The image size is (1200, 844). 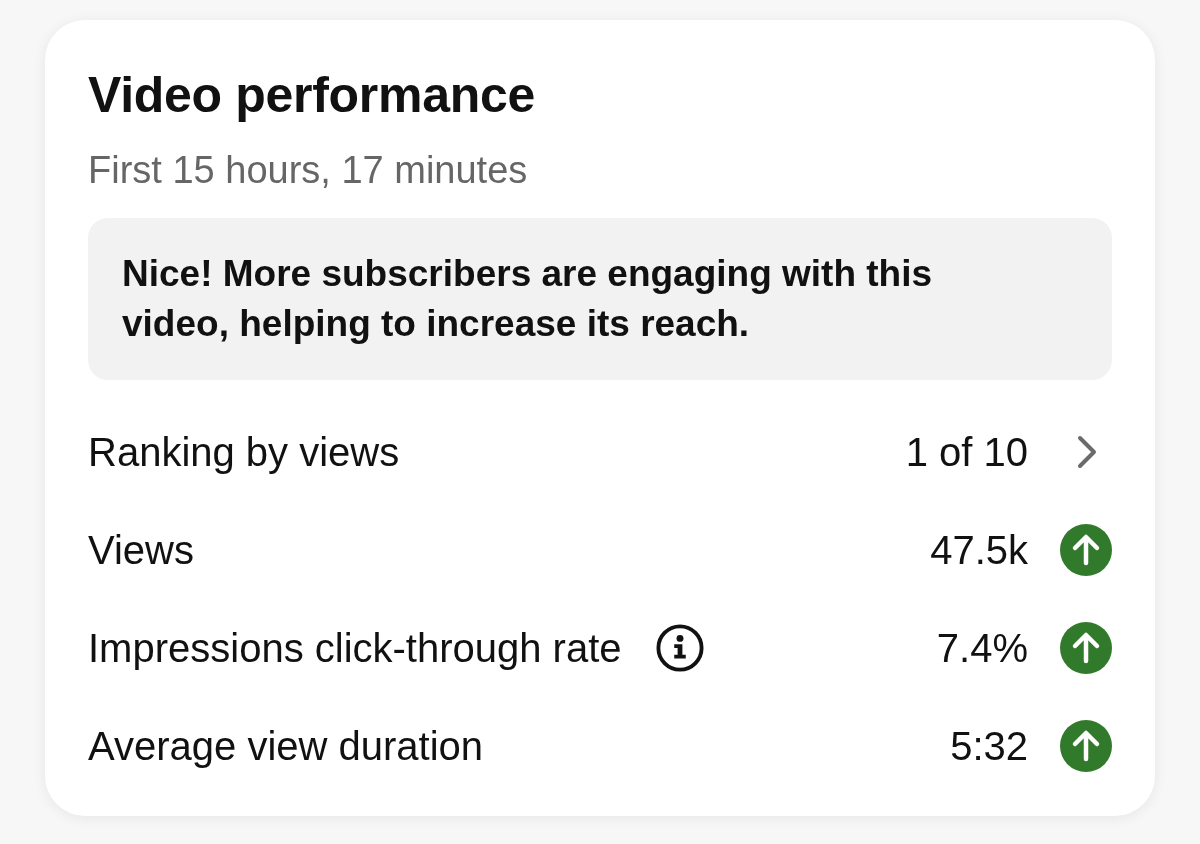 What do you see at coordinates (1087, 452) in the screenshot?
I see `chevron-right-icon` at bounding box center [1087, 452].